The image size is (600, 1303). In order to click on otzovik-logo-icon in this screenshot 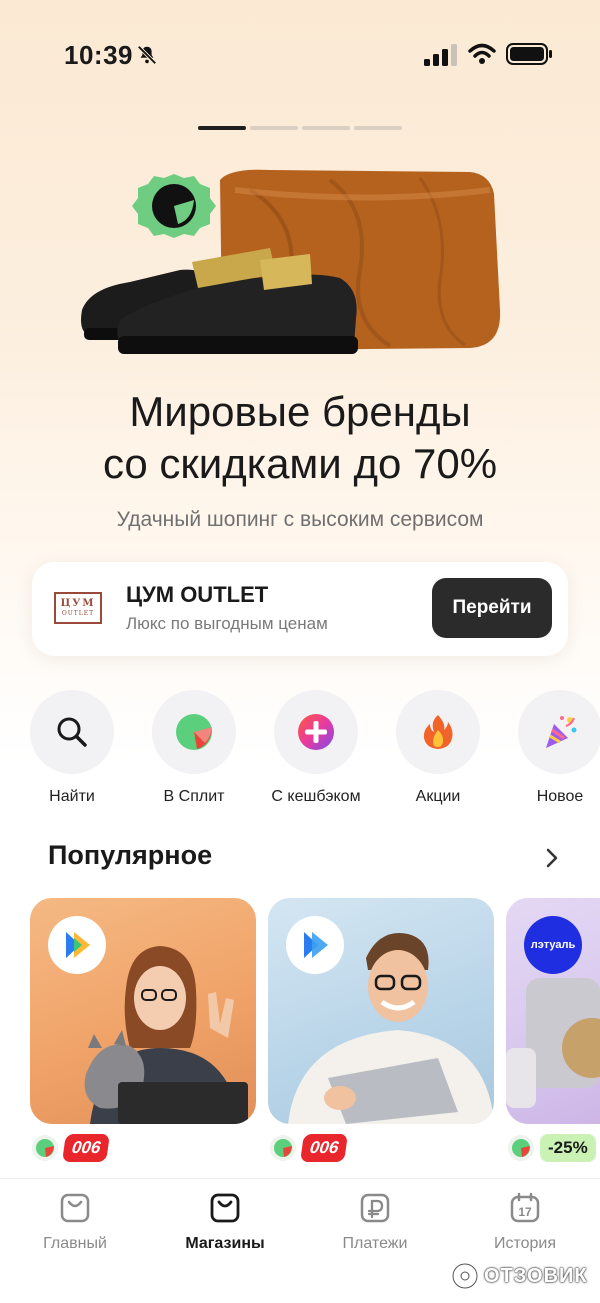, I will do `click(465, 1276)`.